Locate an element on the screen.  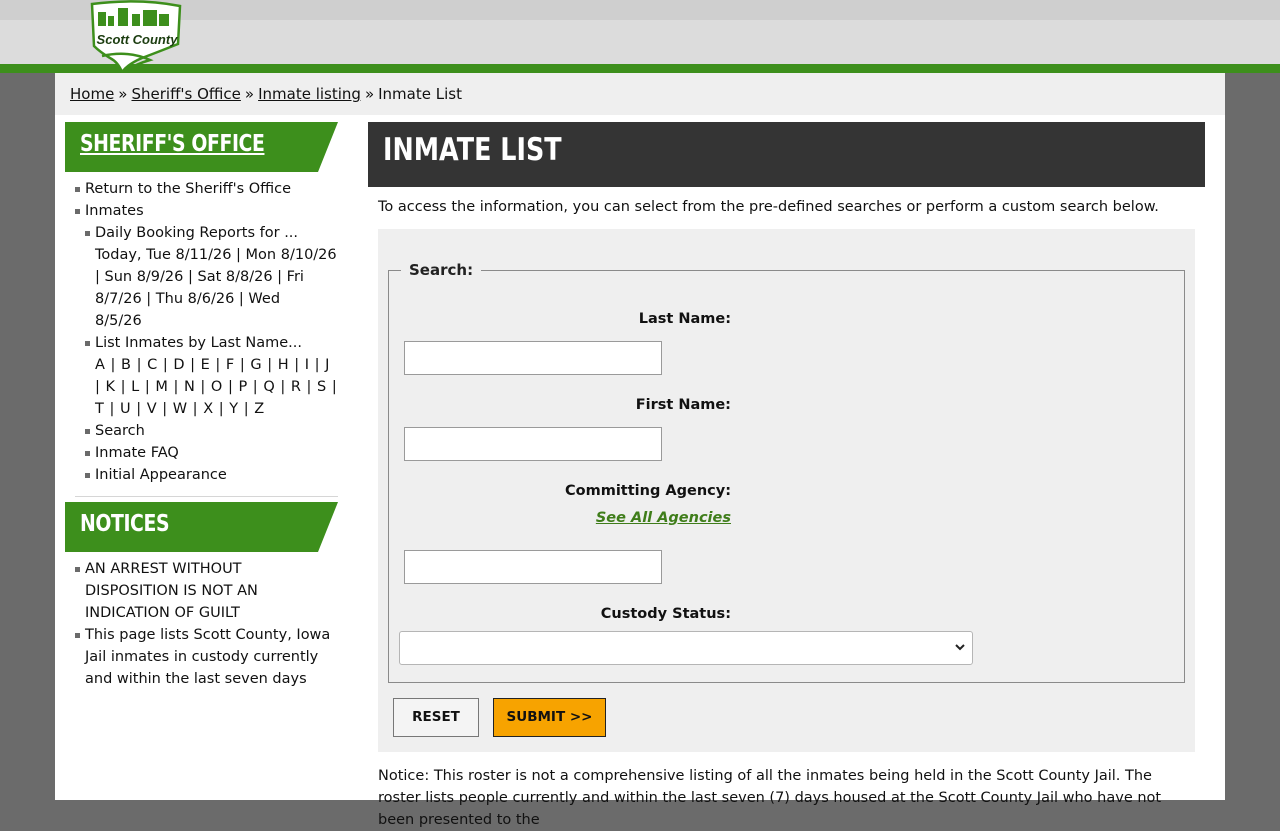
day-link: Sat 8/8/26 is located at coordinates (234, 277).